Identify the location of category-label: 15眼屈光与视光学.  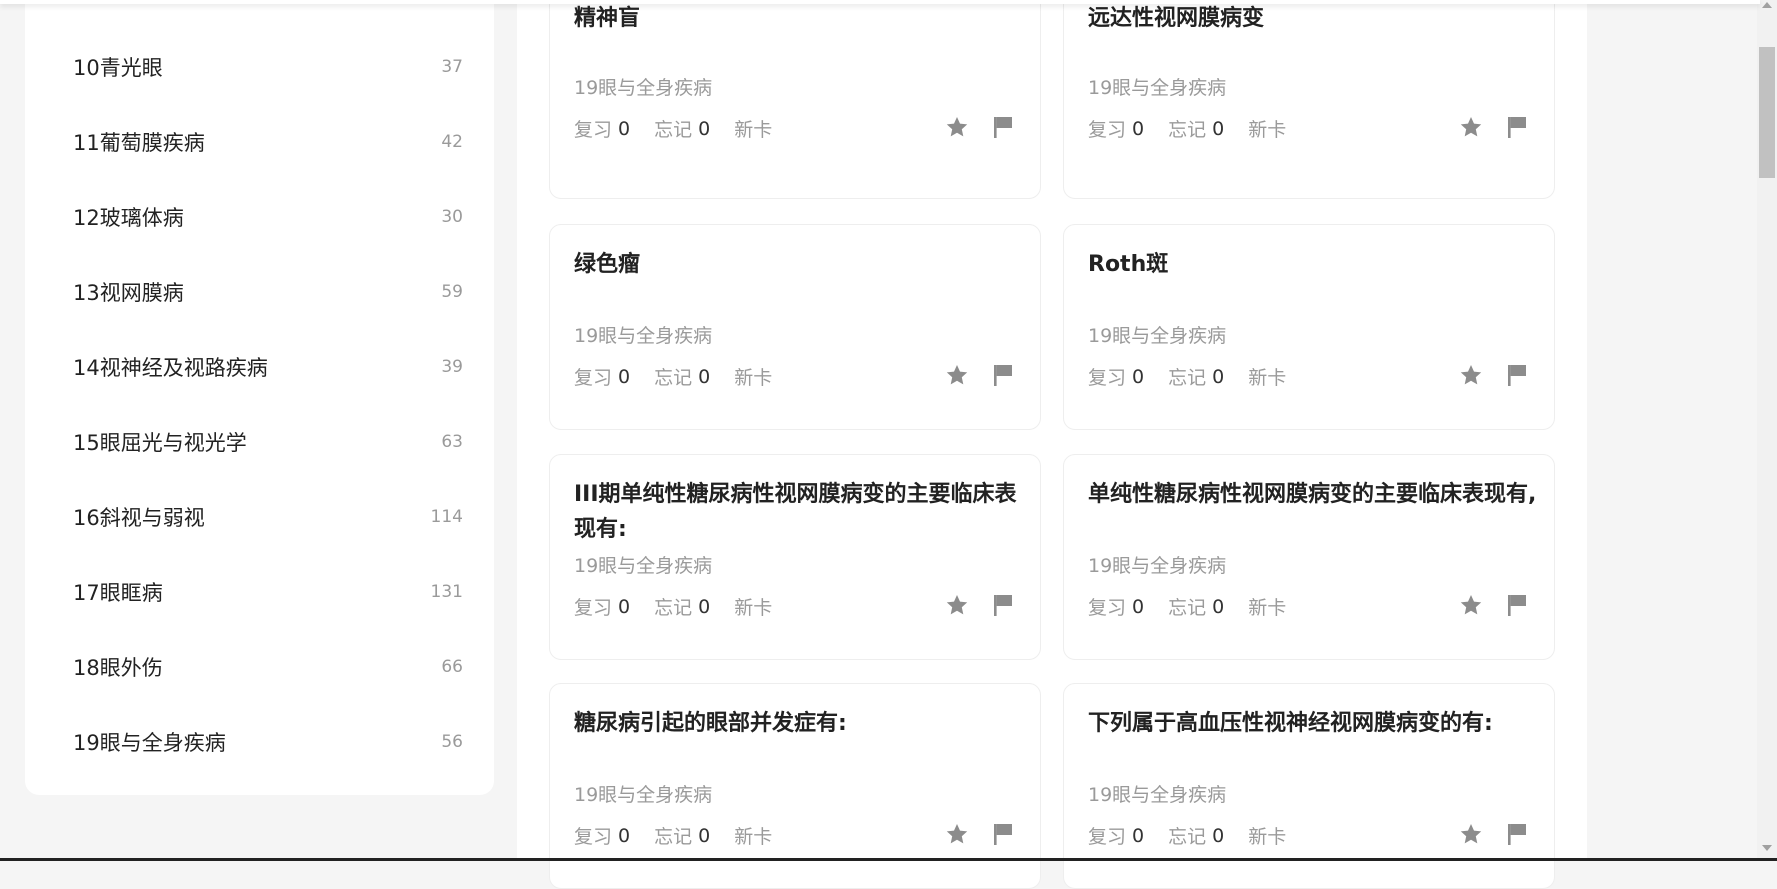
(160, 443).